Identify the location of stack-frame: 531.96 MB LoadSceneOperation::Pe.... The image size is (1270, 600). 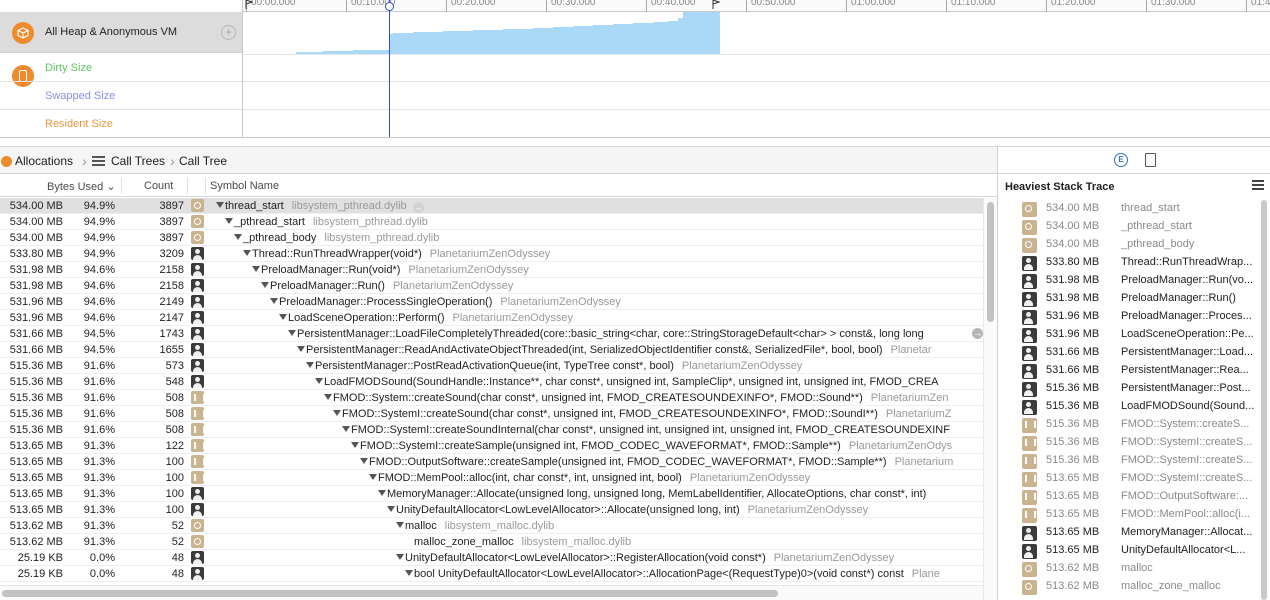
(1134, 335).